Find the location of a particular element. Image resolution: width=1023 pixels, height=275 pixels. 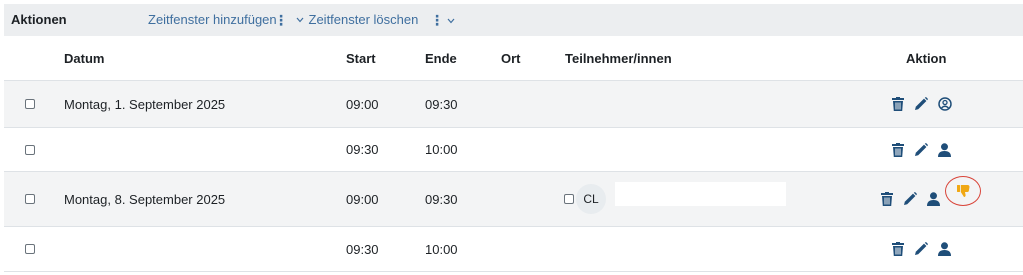

participant-text-field is located at coordinates (700, 194).